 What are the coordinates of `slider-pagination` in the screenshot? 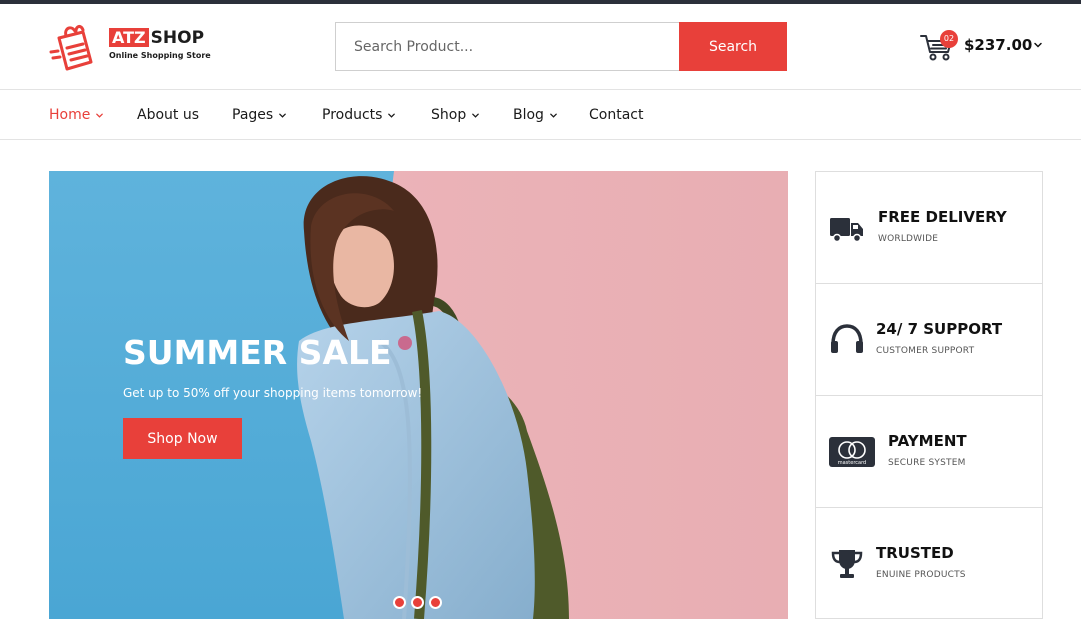 It's located at (423, 603).